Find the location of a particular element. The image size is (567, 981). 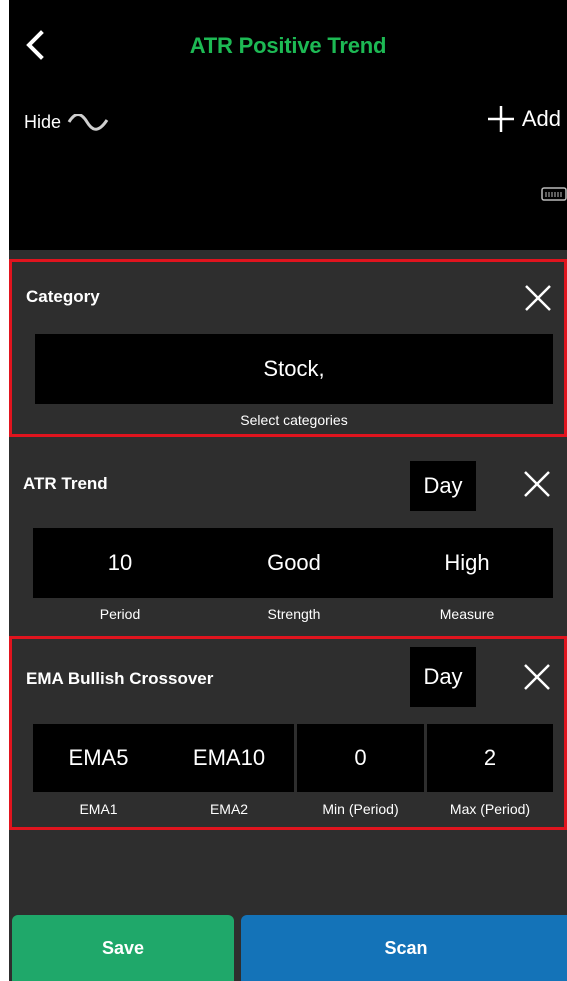

max-period-label: Max (Period) is located at coordinates (490, 809).